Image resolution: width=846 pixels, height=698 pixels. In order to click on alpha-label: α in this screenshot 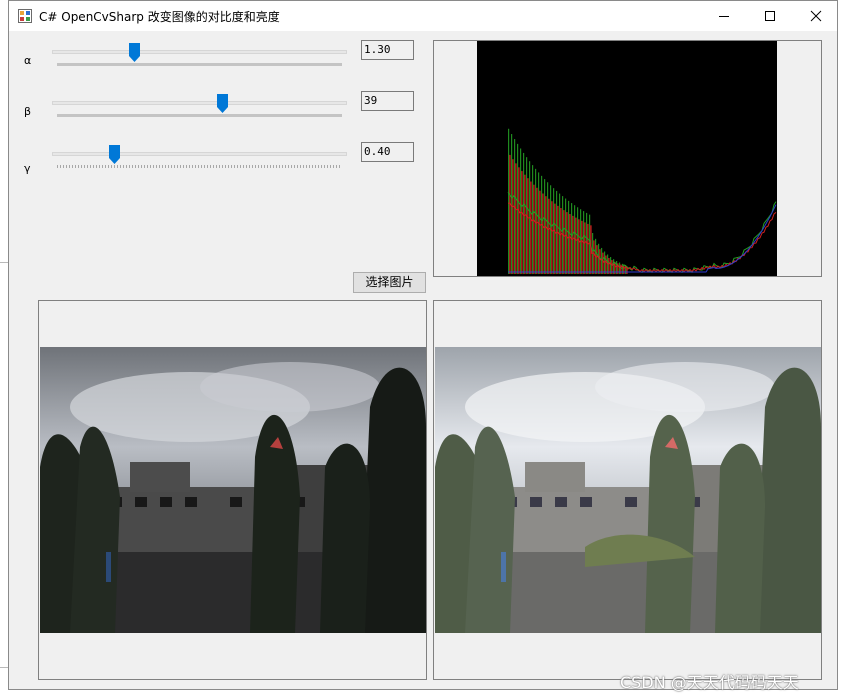, I will do `click(28, 60)`.